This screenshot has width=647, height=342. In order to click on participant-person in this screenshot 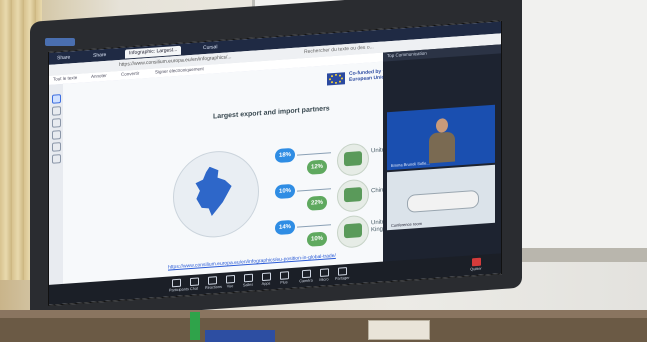, I will do `click(442, 141)`.